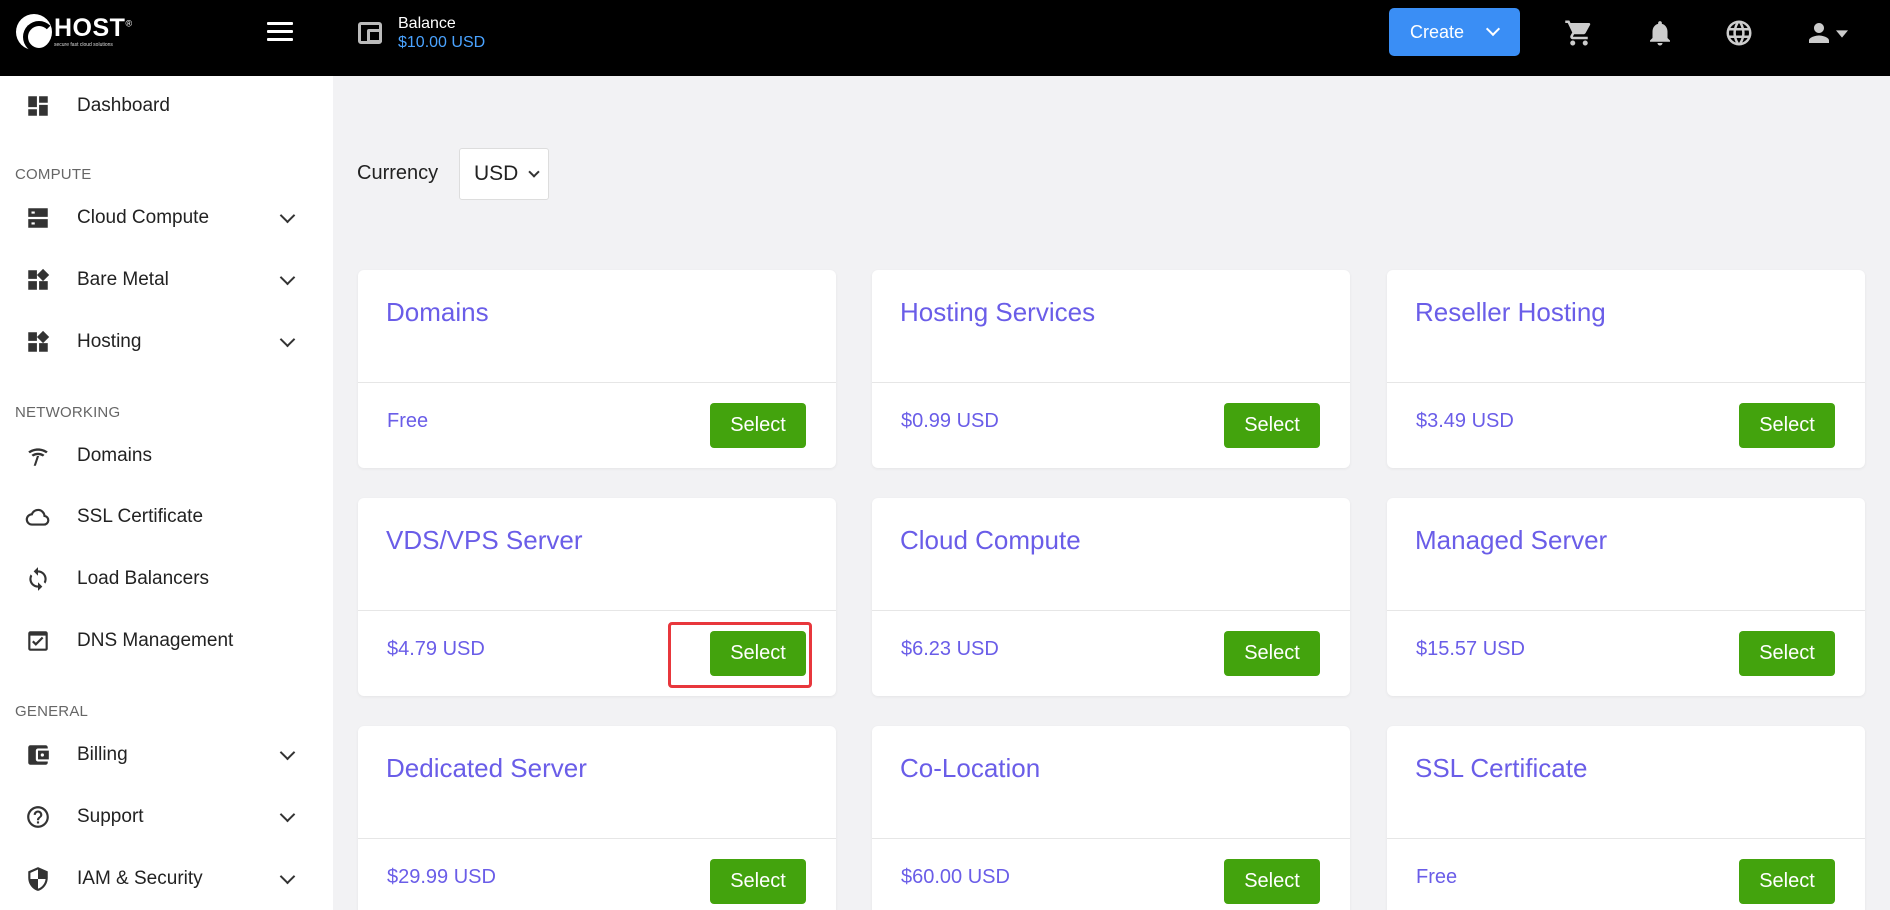  I want to click on balance-amount: $10.00 USD, so click(442, 42).